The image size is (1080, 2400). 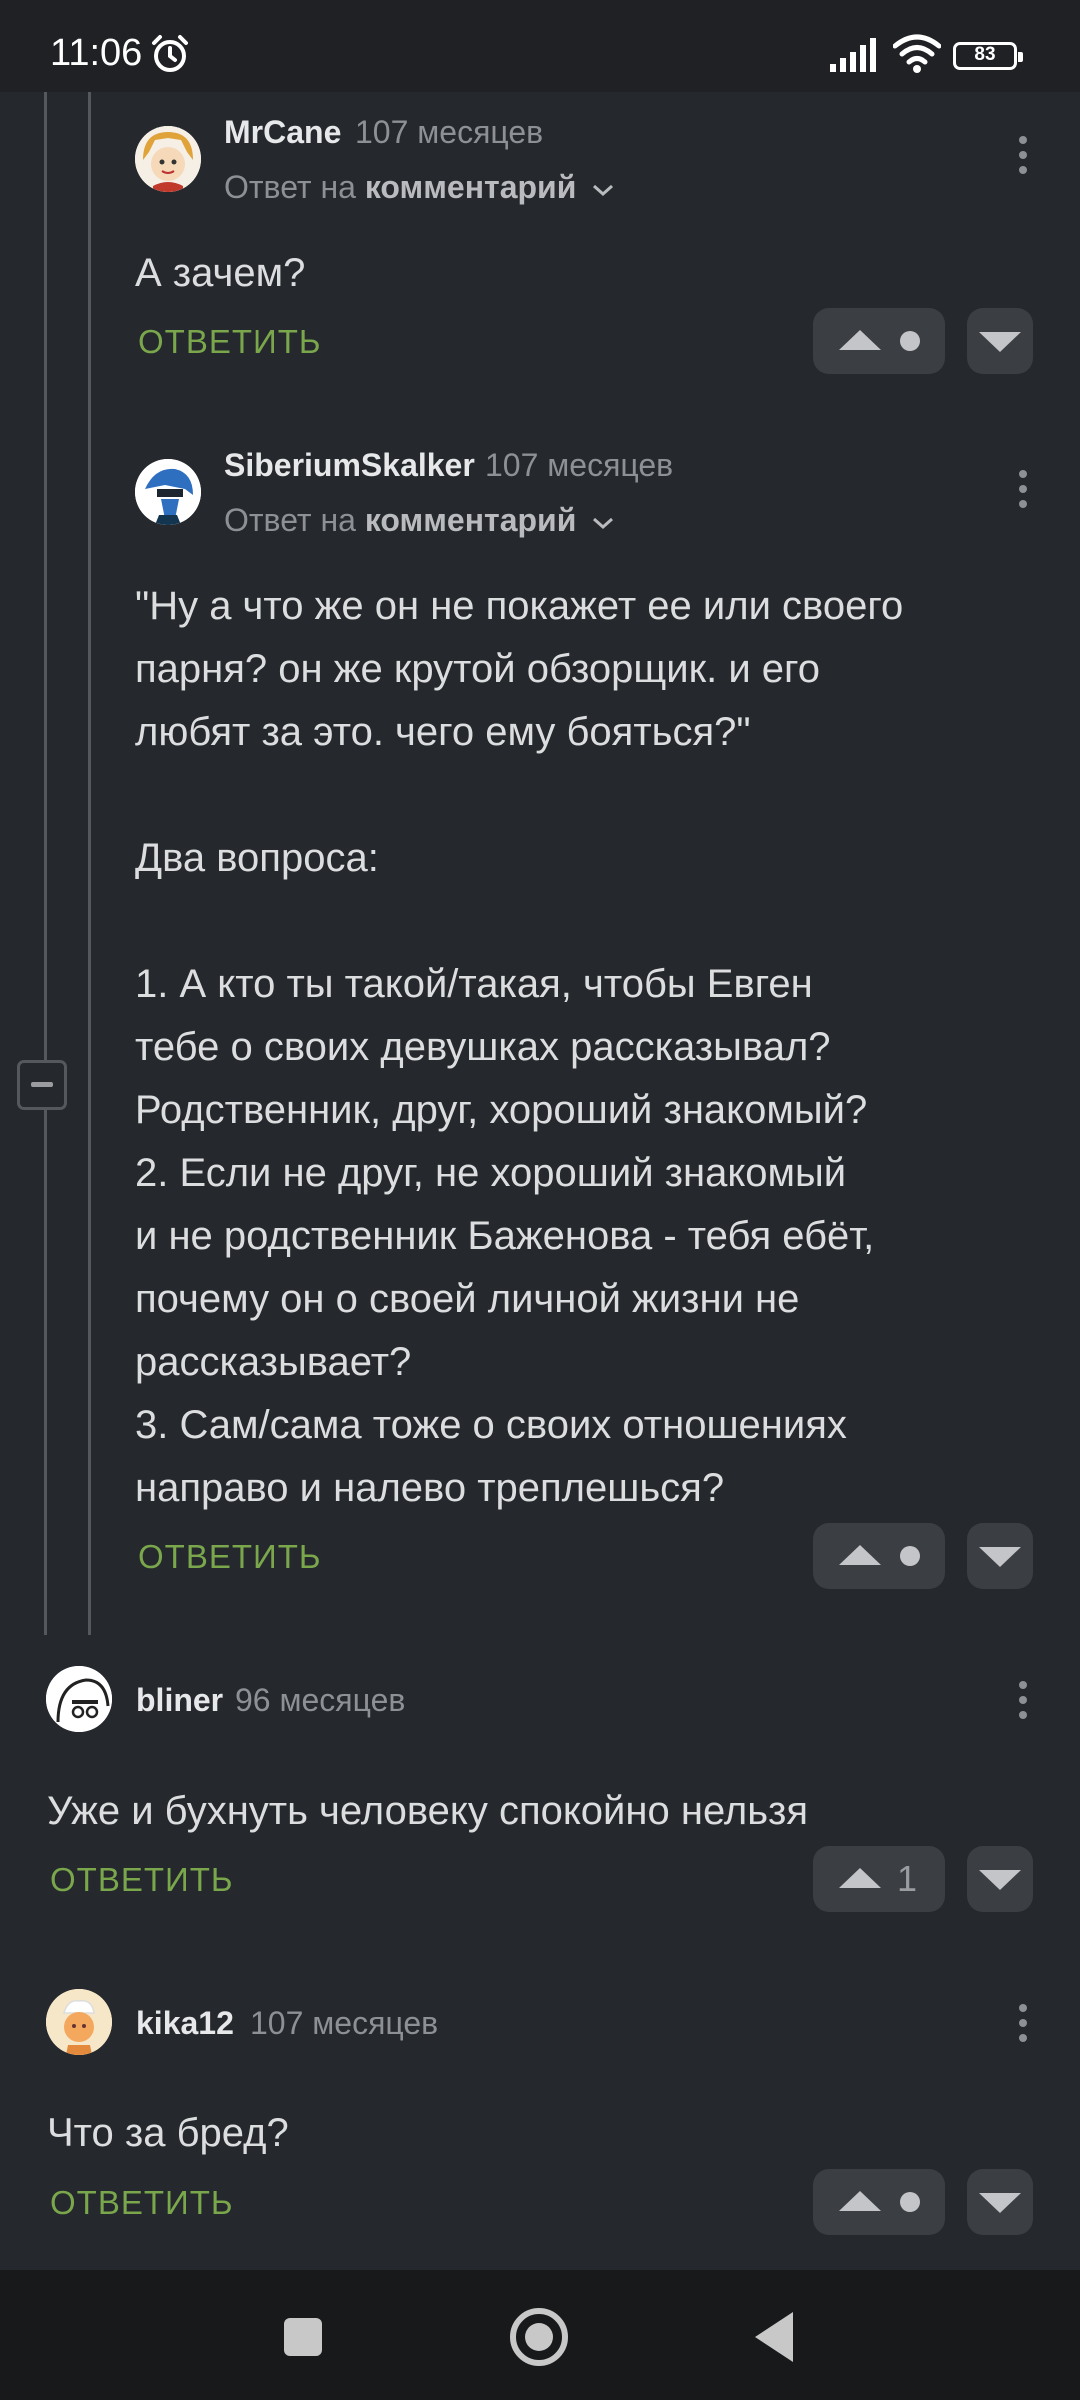 I want to click on alarm-icon, so click(x=170, y=53).